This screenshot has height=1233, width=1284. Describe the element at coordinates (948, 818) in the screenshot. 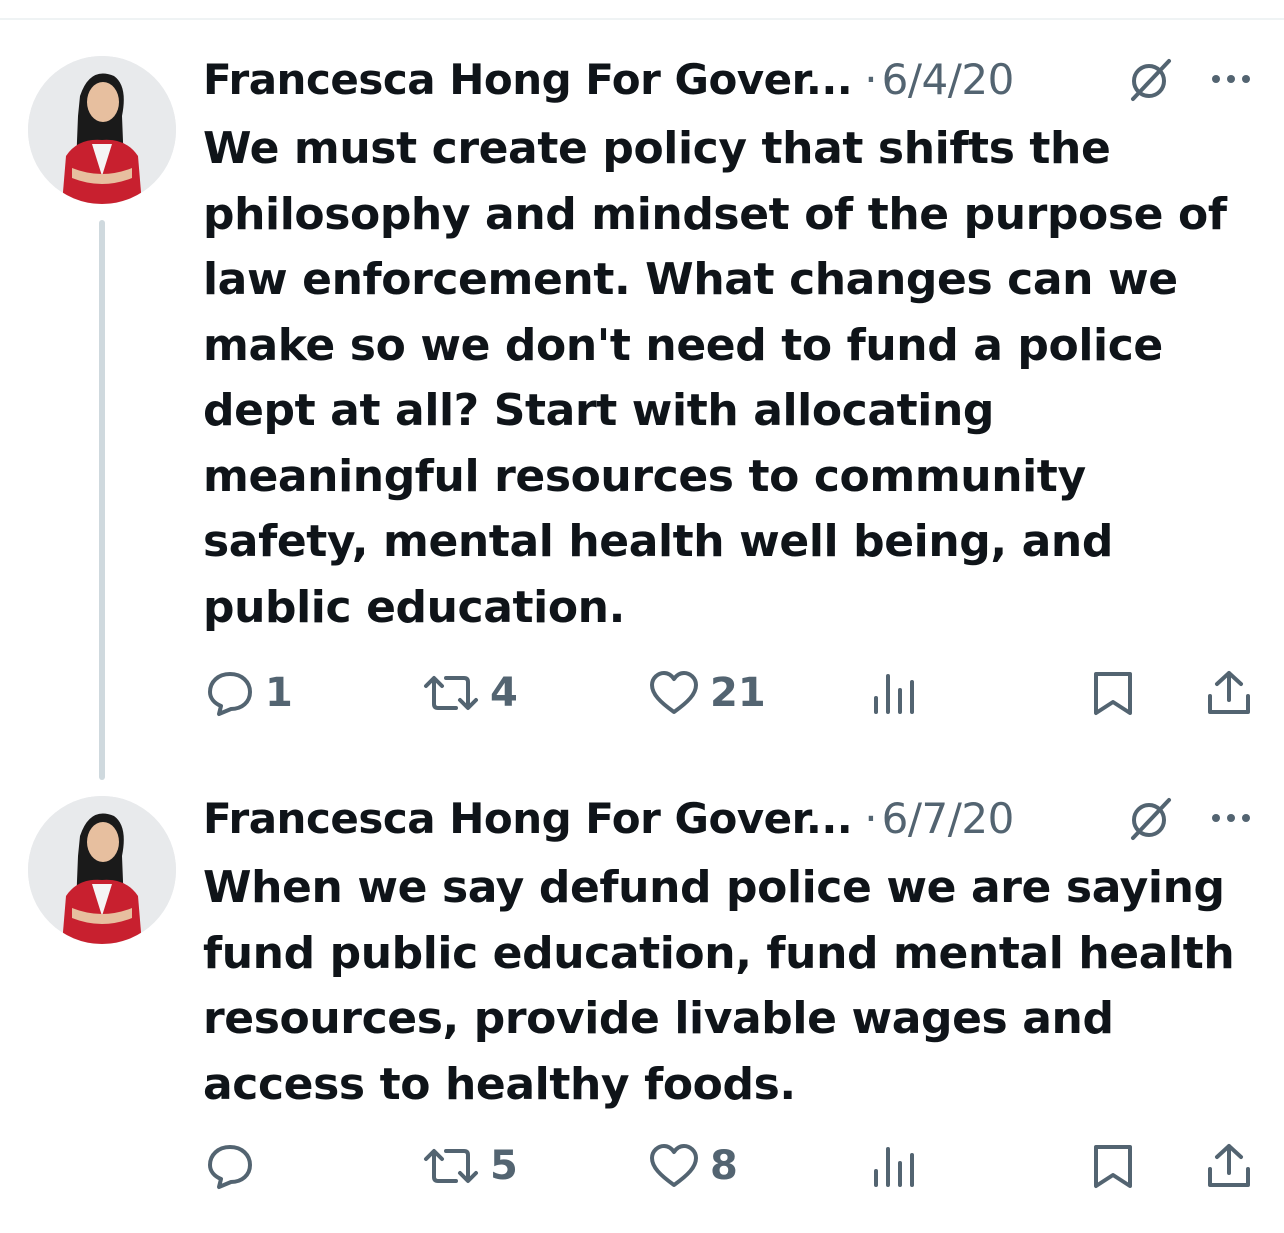

I see `tweet-date: 6/7/20` at that location.